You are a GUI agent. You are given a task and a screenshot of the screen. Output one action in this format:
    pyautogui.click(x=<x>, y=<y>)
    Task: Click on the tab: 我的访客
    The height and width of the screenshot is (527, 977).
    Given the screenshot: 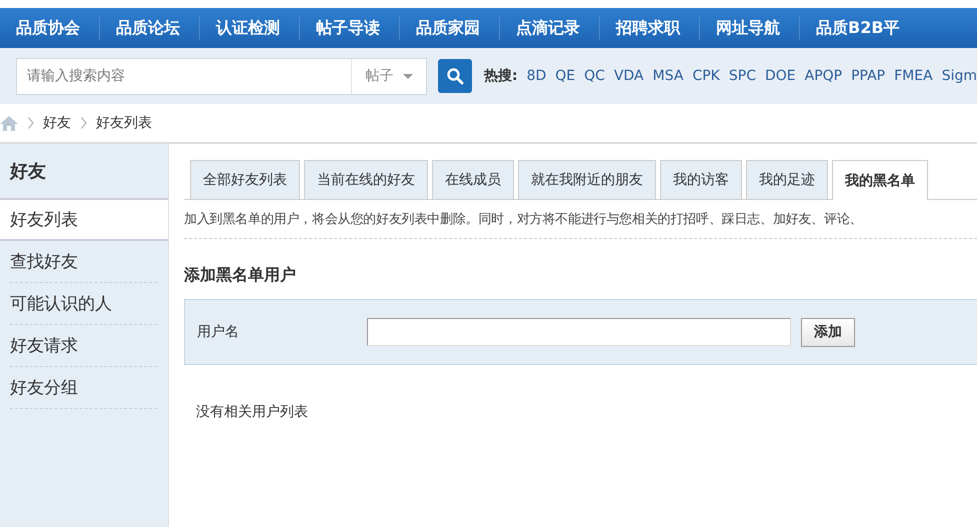 What is the action you would take?
    pyautogui.click(x=701, y=179)
    